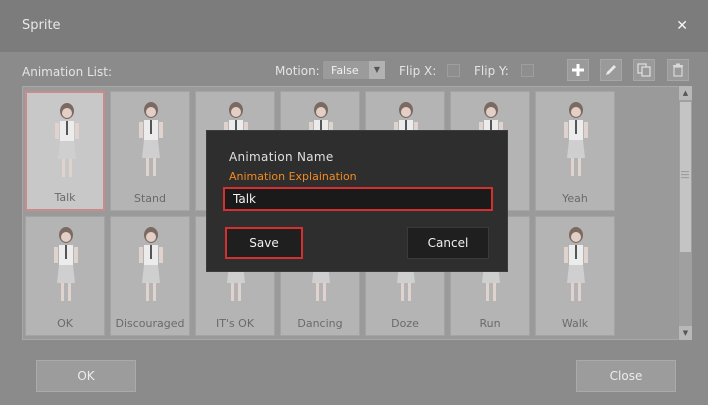  Describe the element at coordinates (527, 70) in the screenshot. I see `flip-y-checkbox` at that location.